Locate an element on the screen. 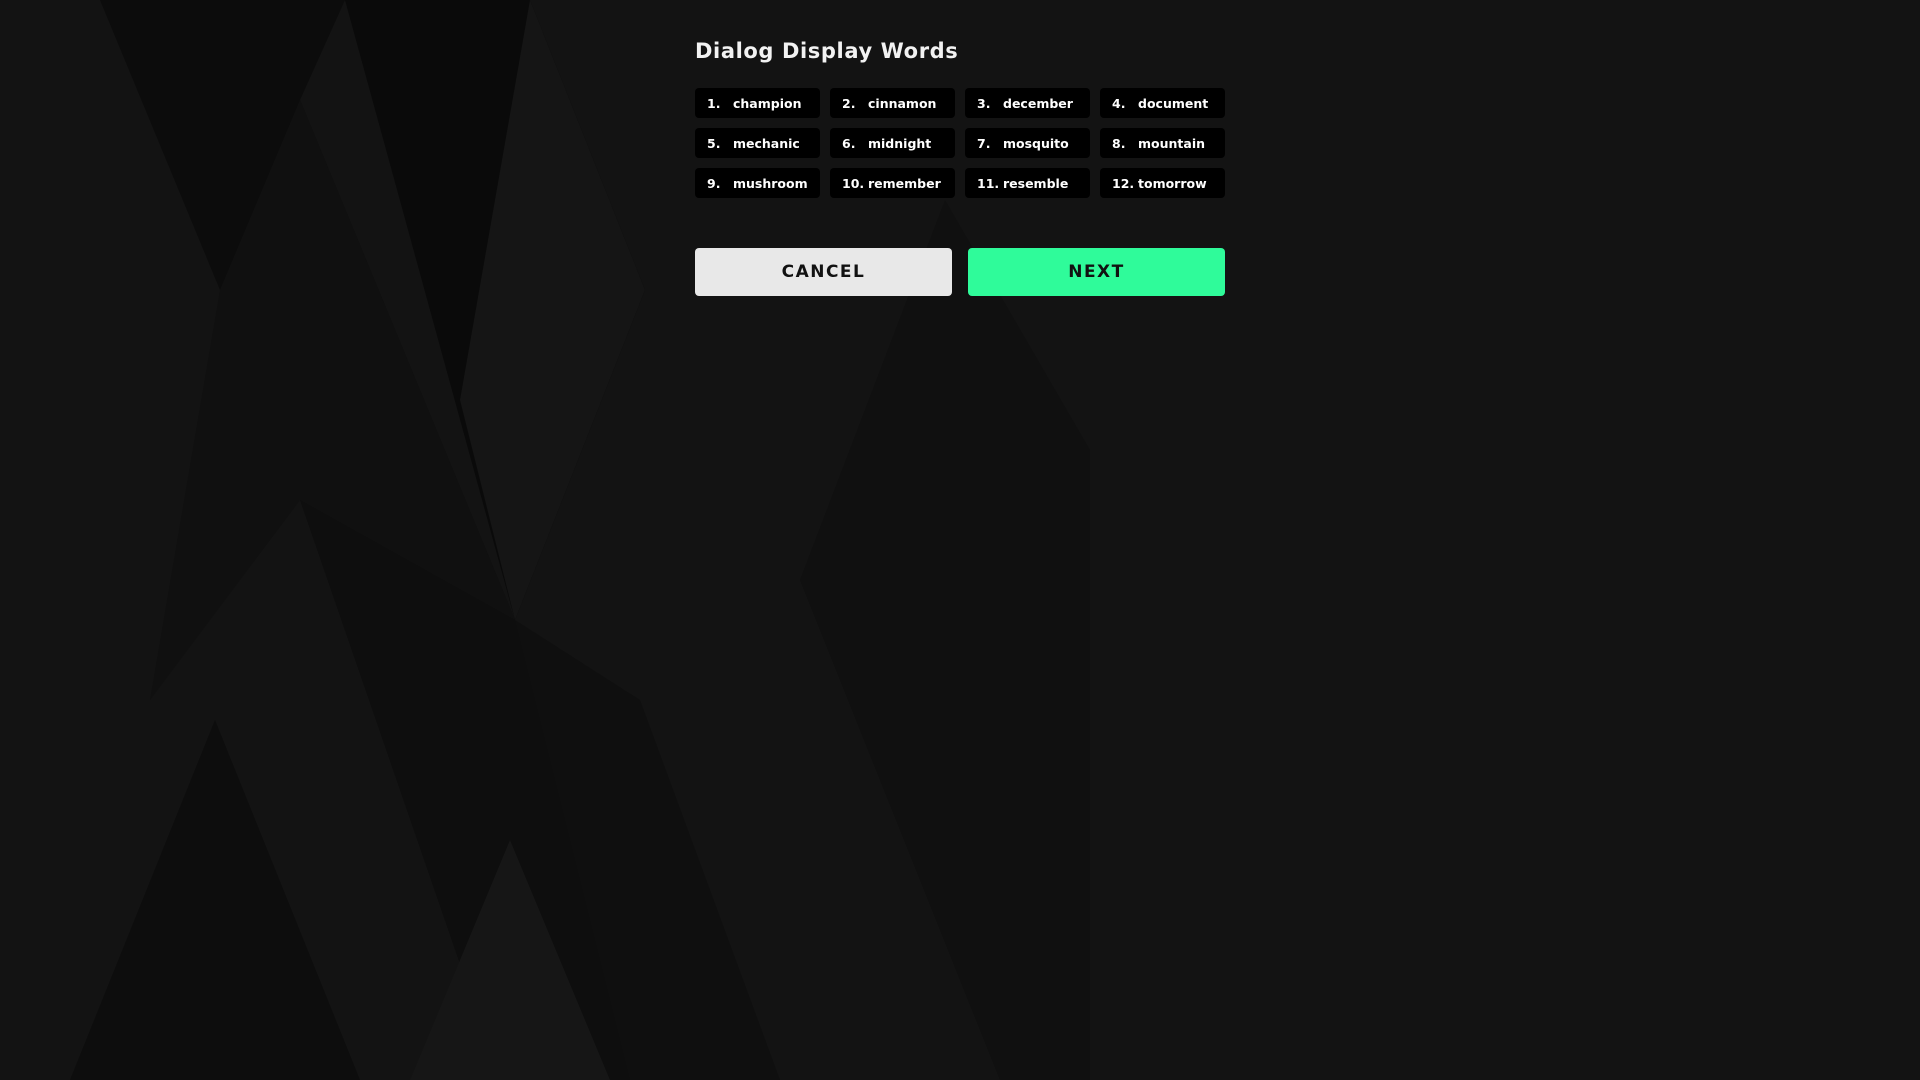 The height and width of the screenshot is (1080, 1920). word-number: 1. is located at coordinates (714, 103).